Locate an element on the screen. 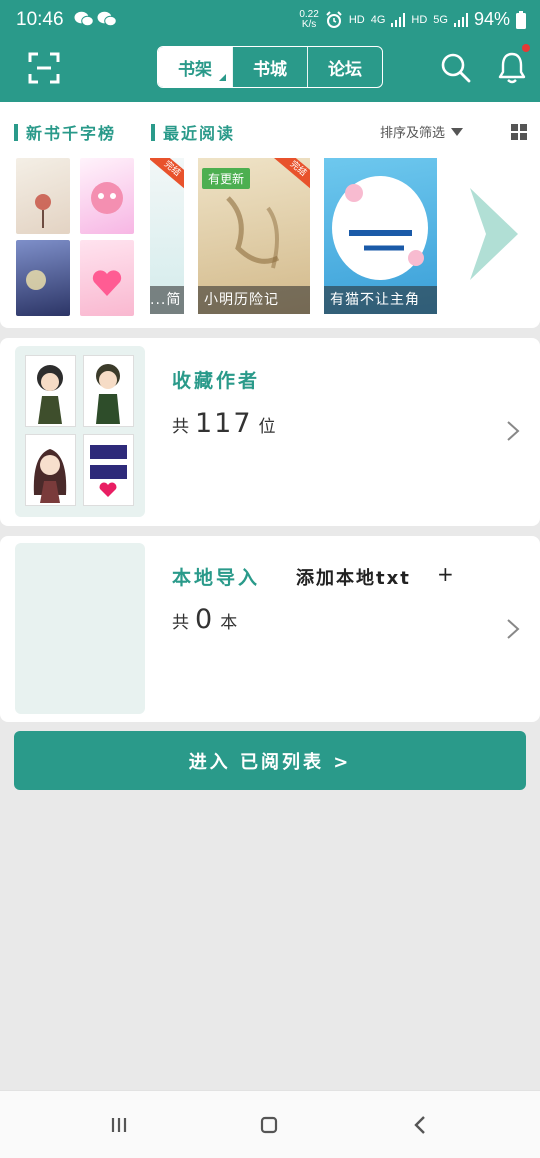  network-4g-label: 4G is located at coordinates (378, 19).